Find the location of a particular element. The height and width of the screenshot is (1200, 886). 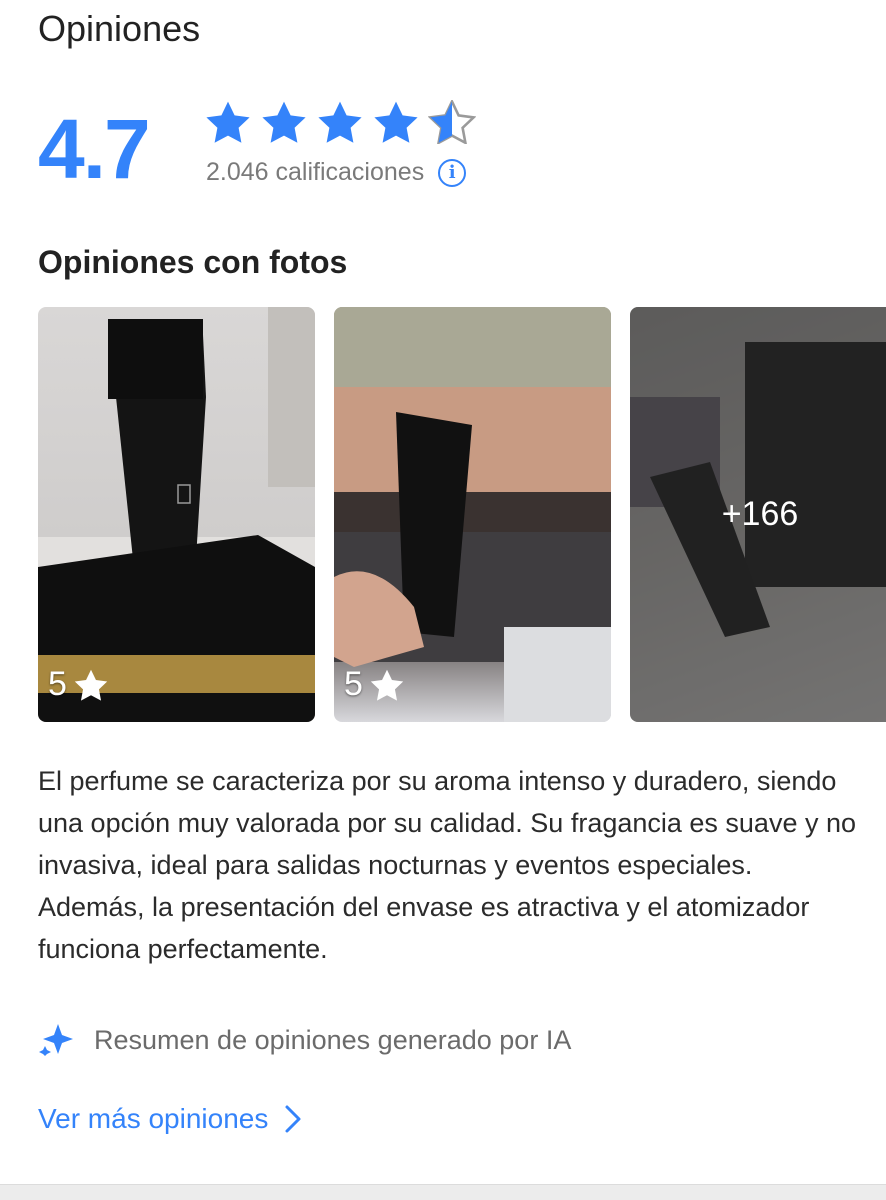

rating-count: 2.046 calificaciones is located at coordinates (315, 172).